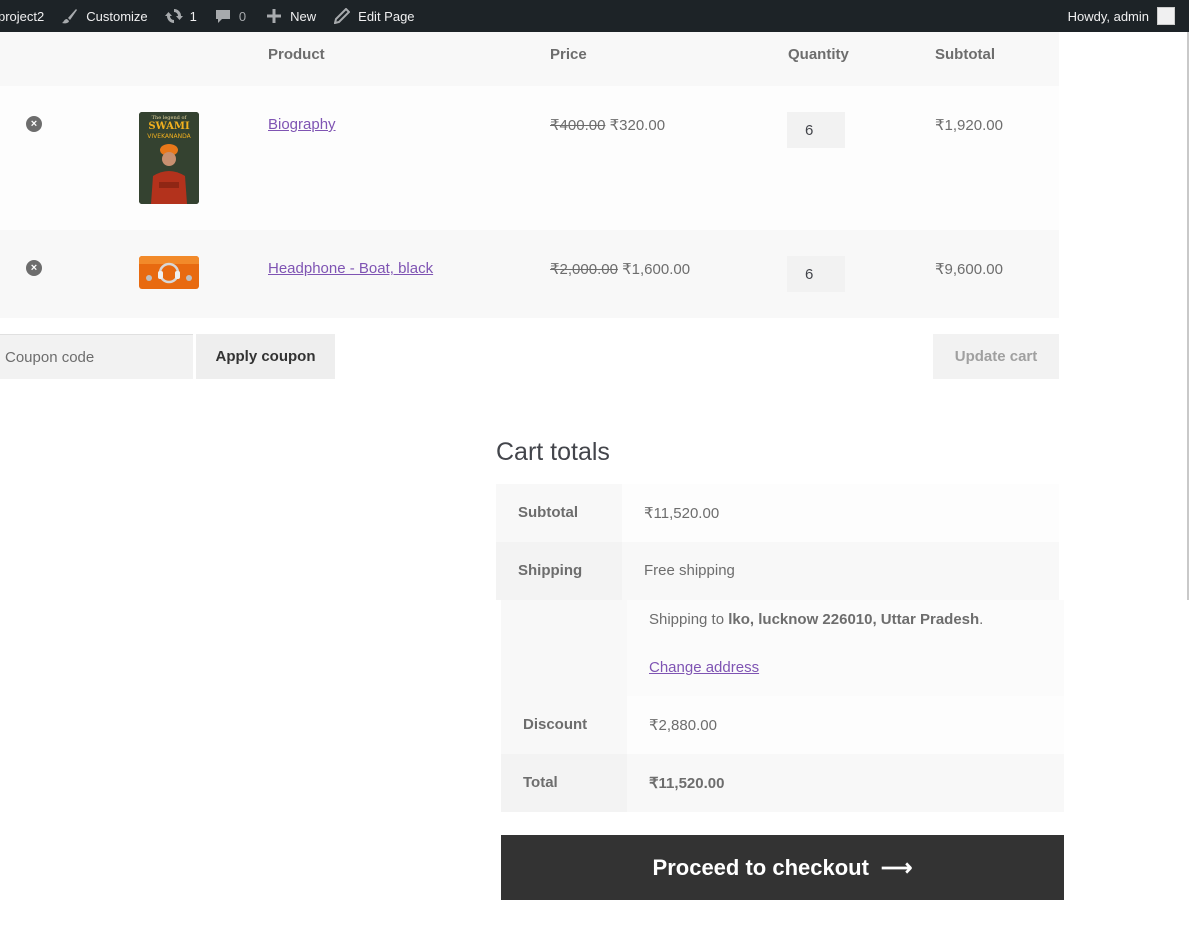 Image resolution: width=1189 pixels, height=944 pixels. I want to click on pencil-icon, so click(342, 16).